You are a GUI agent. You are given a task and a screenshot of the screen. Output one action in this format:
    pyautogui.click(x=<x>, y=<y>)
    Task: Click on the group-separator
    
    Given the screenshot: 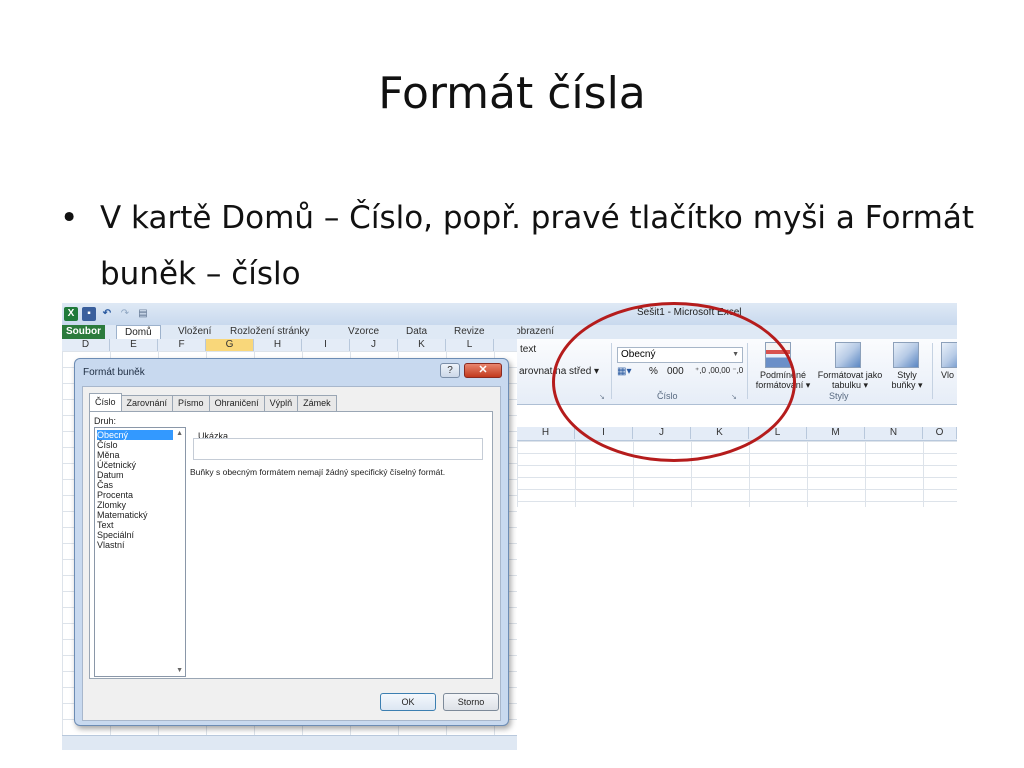 What is the action you would take?
    pyautogui.click(x=932, y=371)
    